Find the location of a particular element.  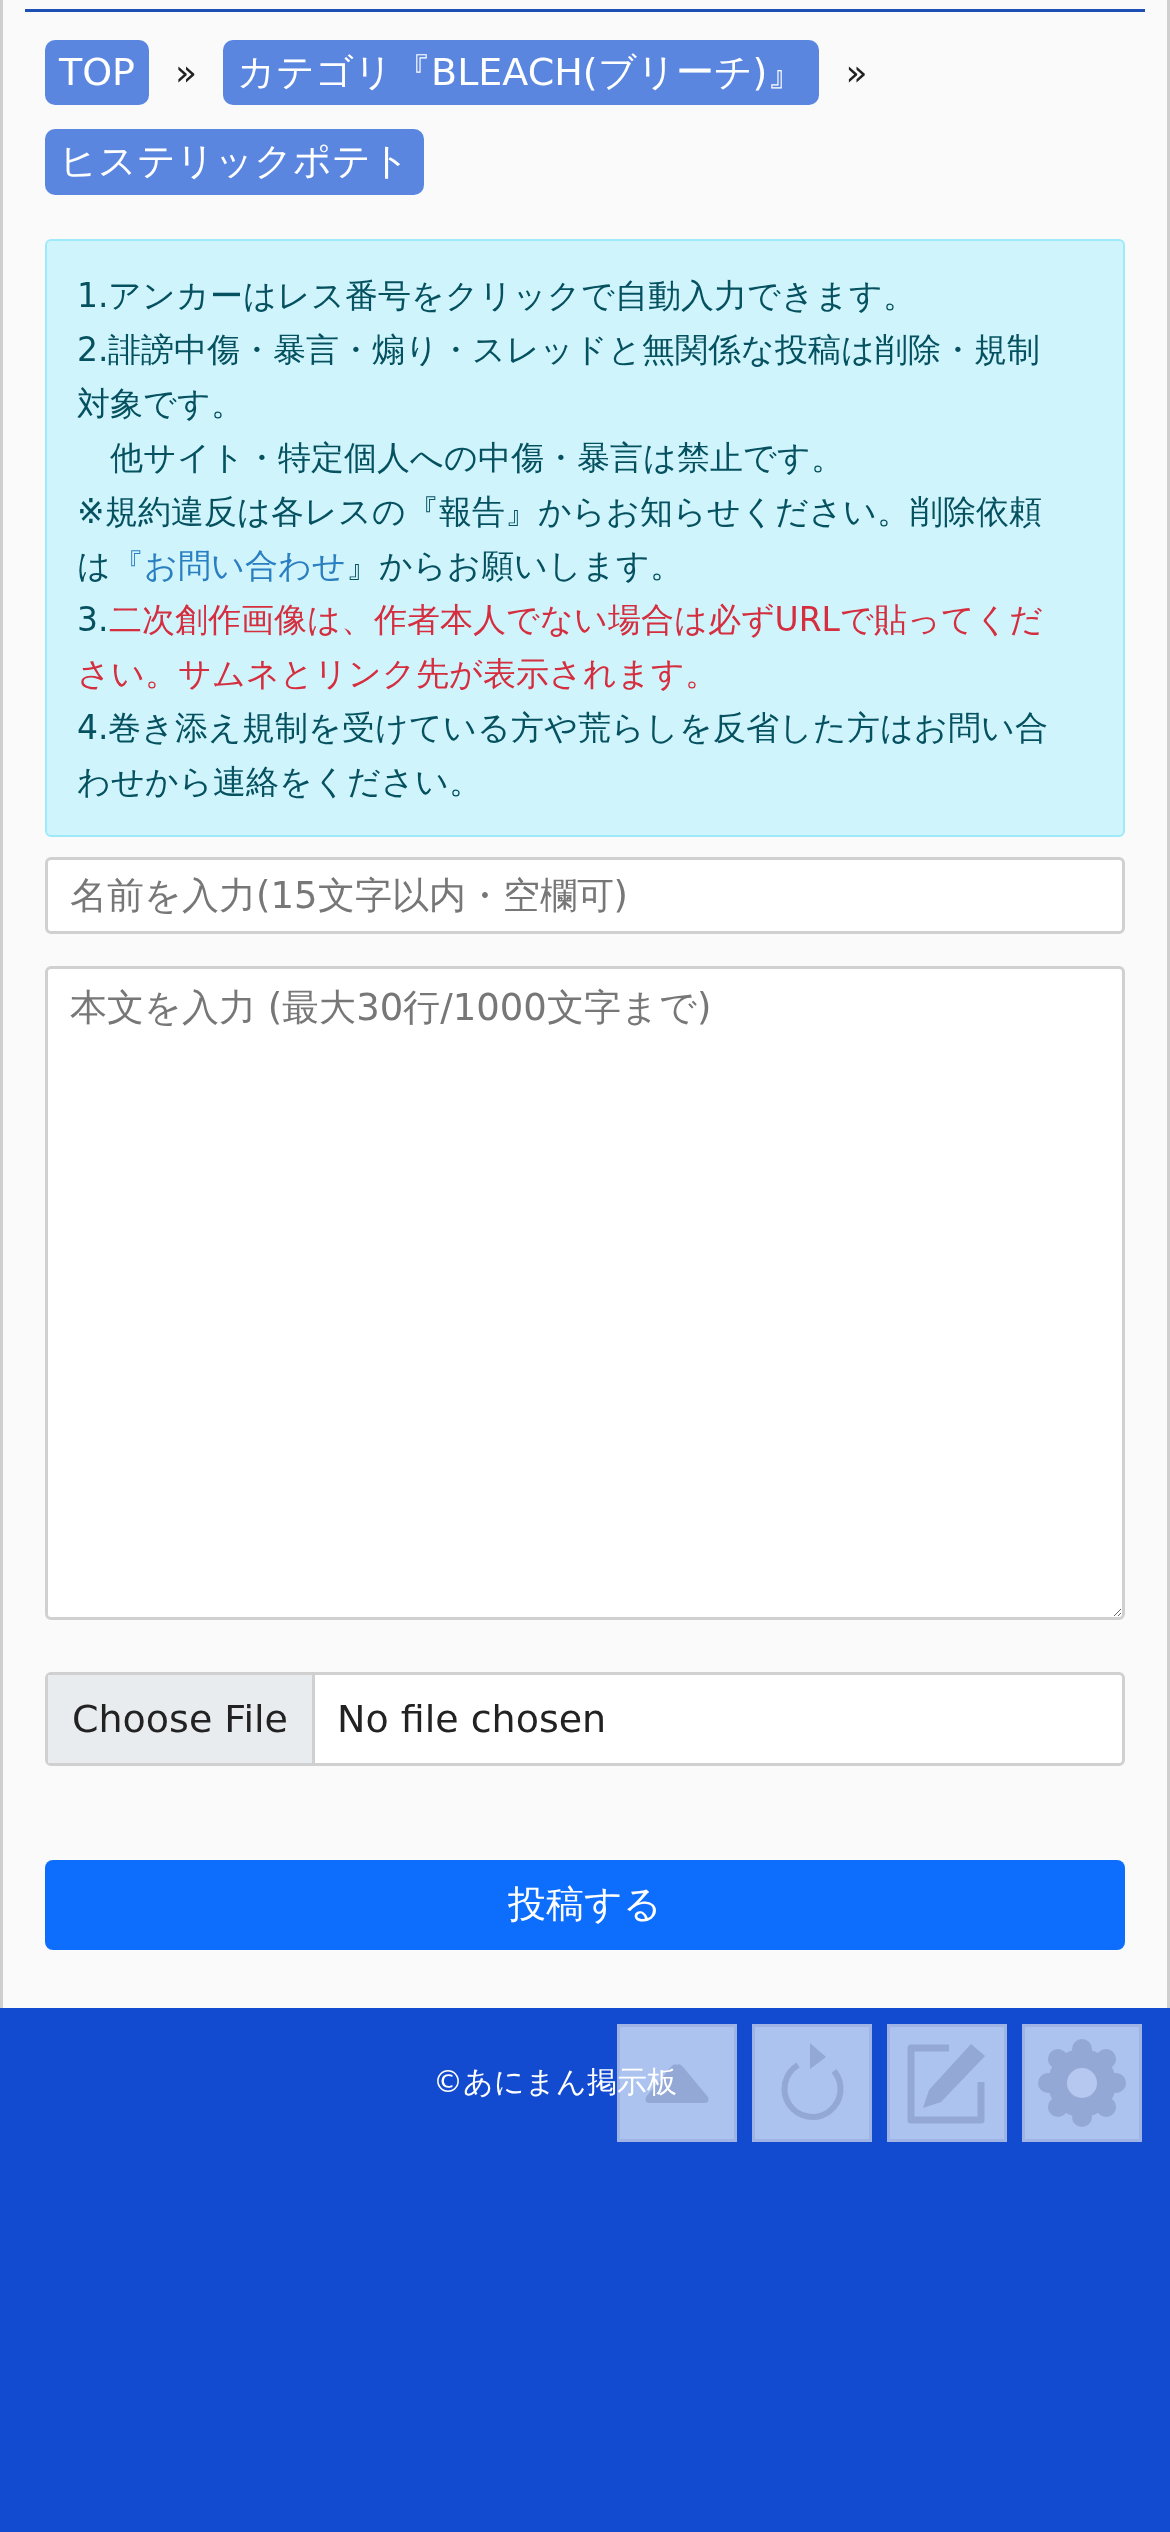

write-button is located at coordinates (947, 2082).